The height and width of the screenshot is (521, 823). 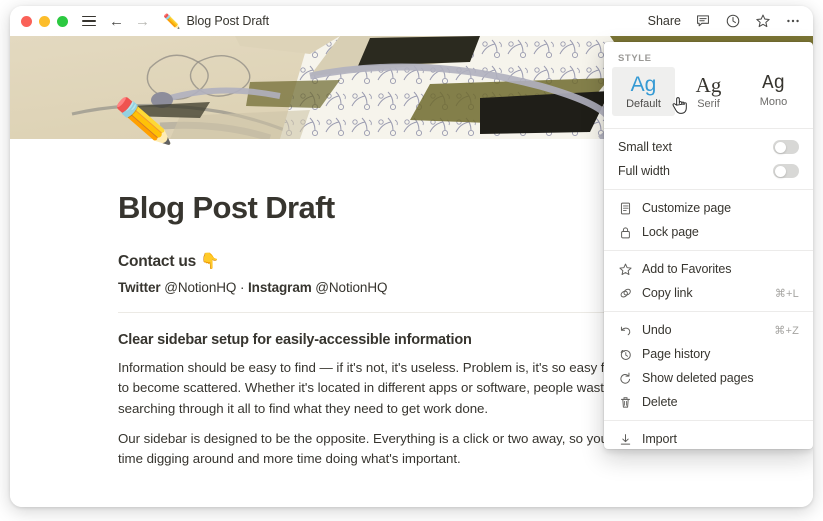 What do you see at coordinates (773, 101) in the screenshot?
I see `style-name-mono: Mono` at bounding box center [773, 101].